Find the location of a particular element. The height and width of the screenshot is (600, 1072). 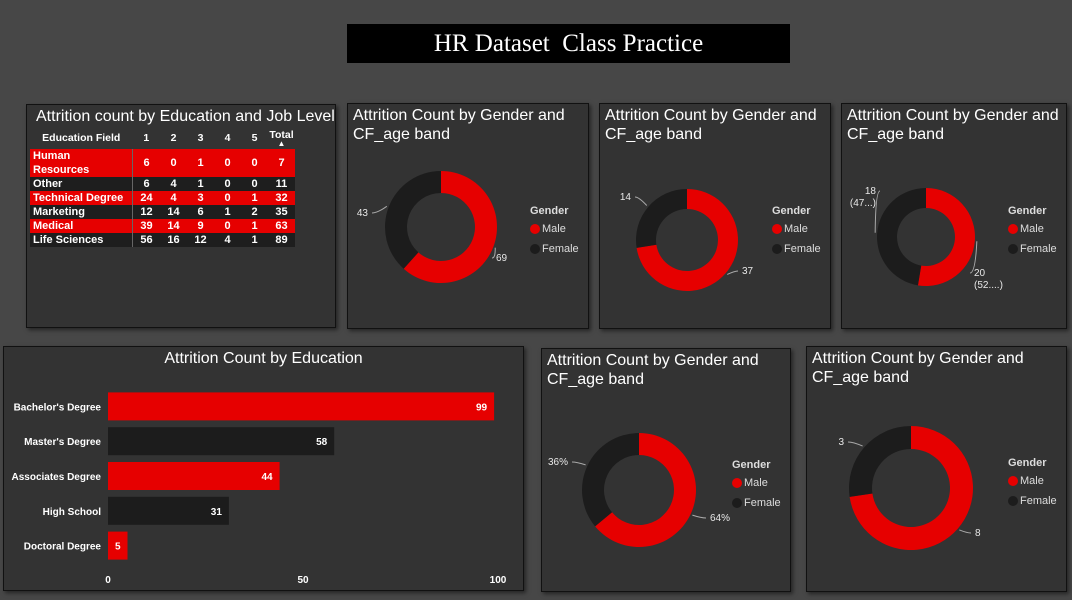

category-label: Master's Degree is located at coordinates (62, 442).